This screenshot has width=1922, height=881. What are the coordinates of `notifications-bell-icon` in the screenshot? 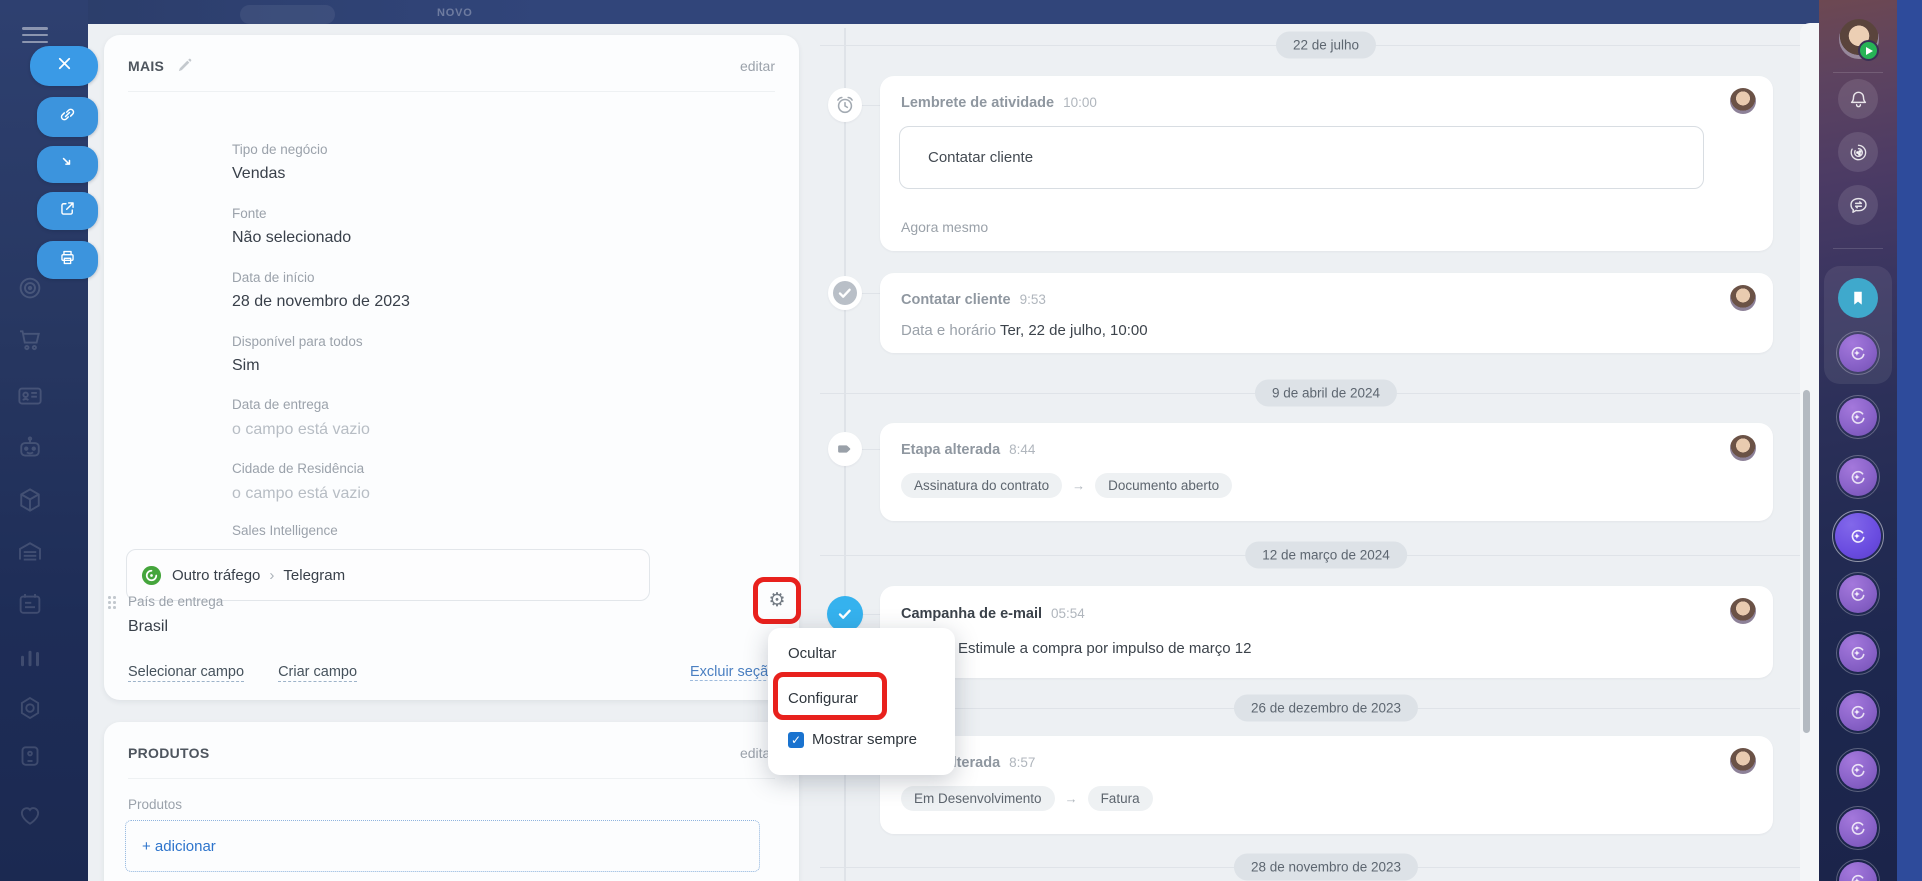 It's located at (1858, 99).